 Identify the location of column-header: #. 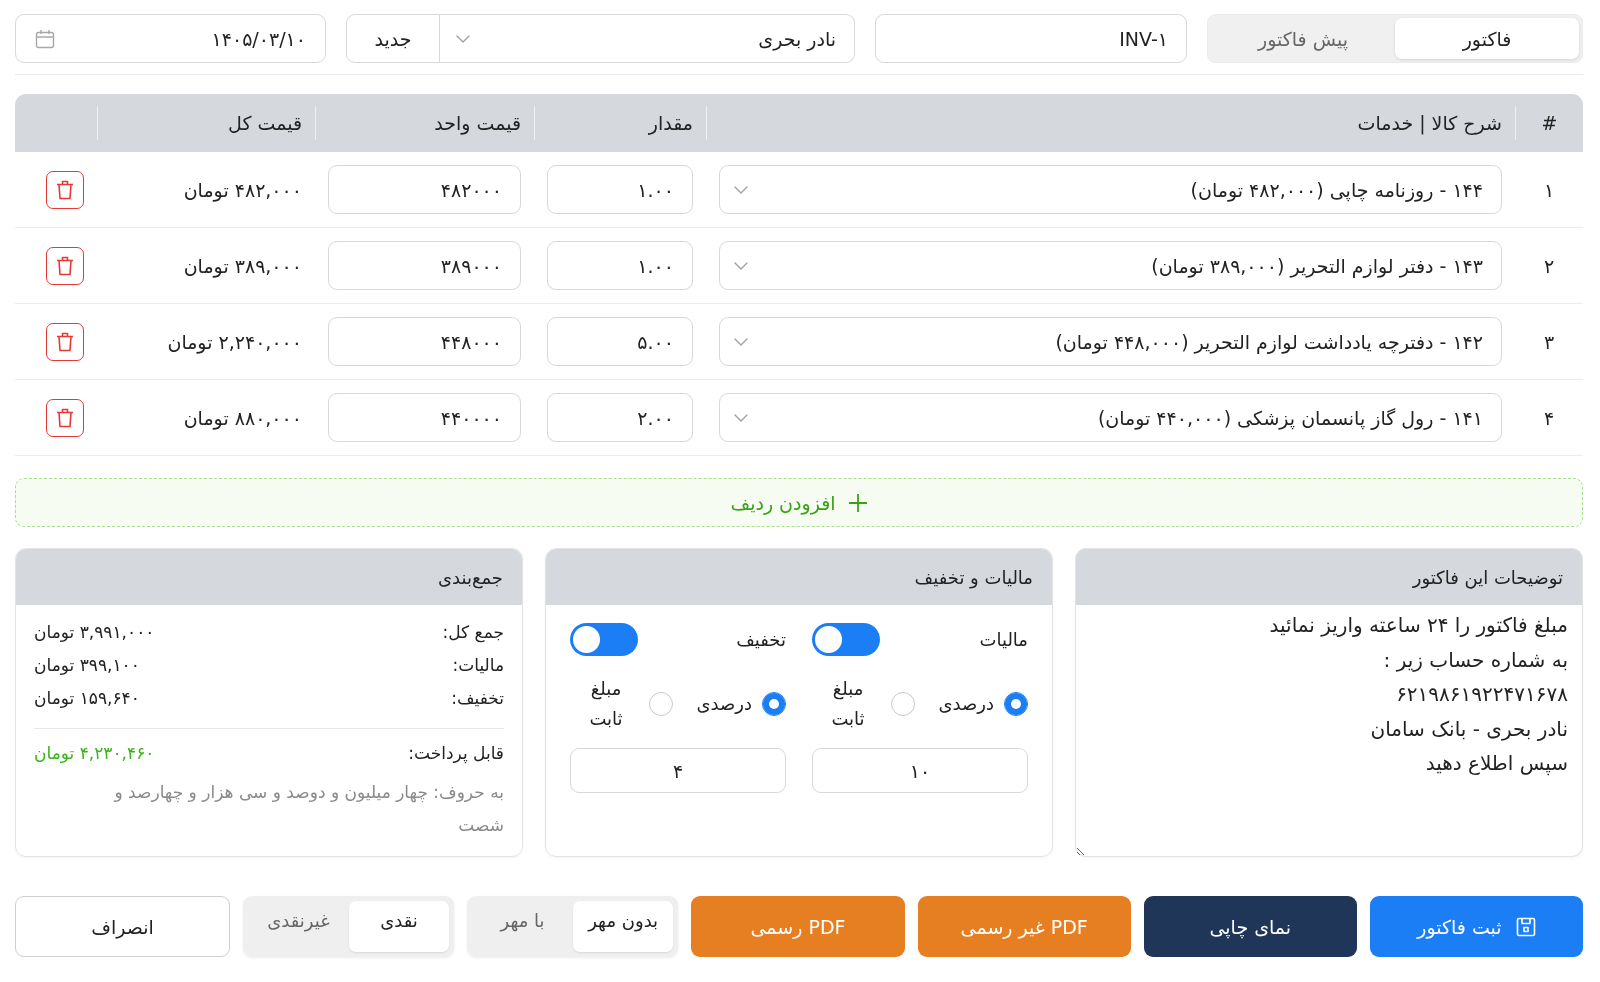
(1549, 123).